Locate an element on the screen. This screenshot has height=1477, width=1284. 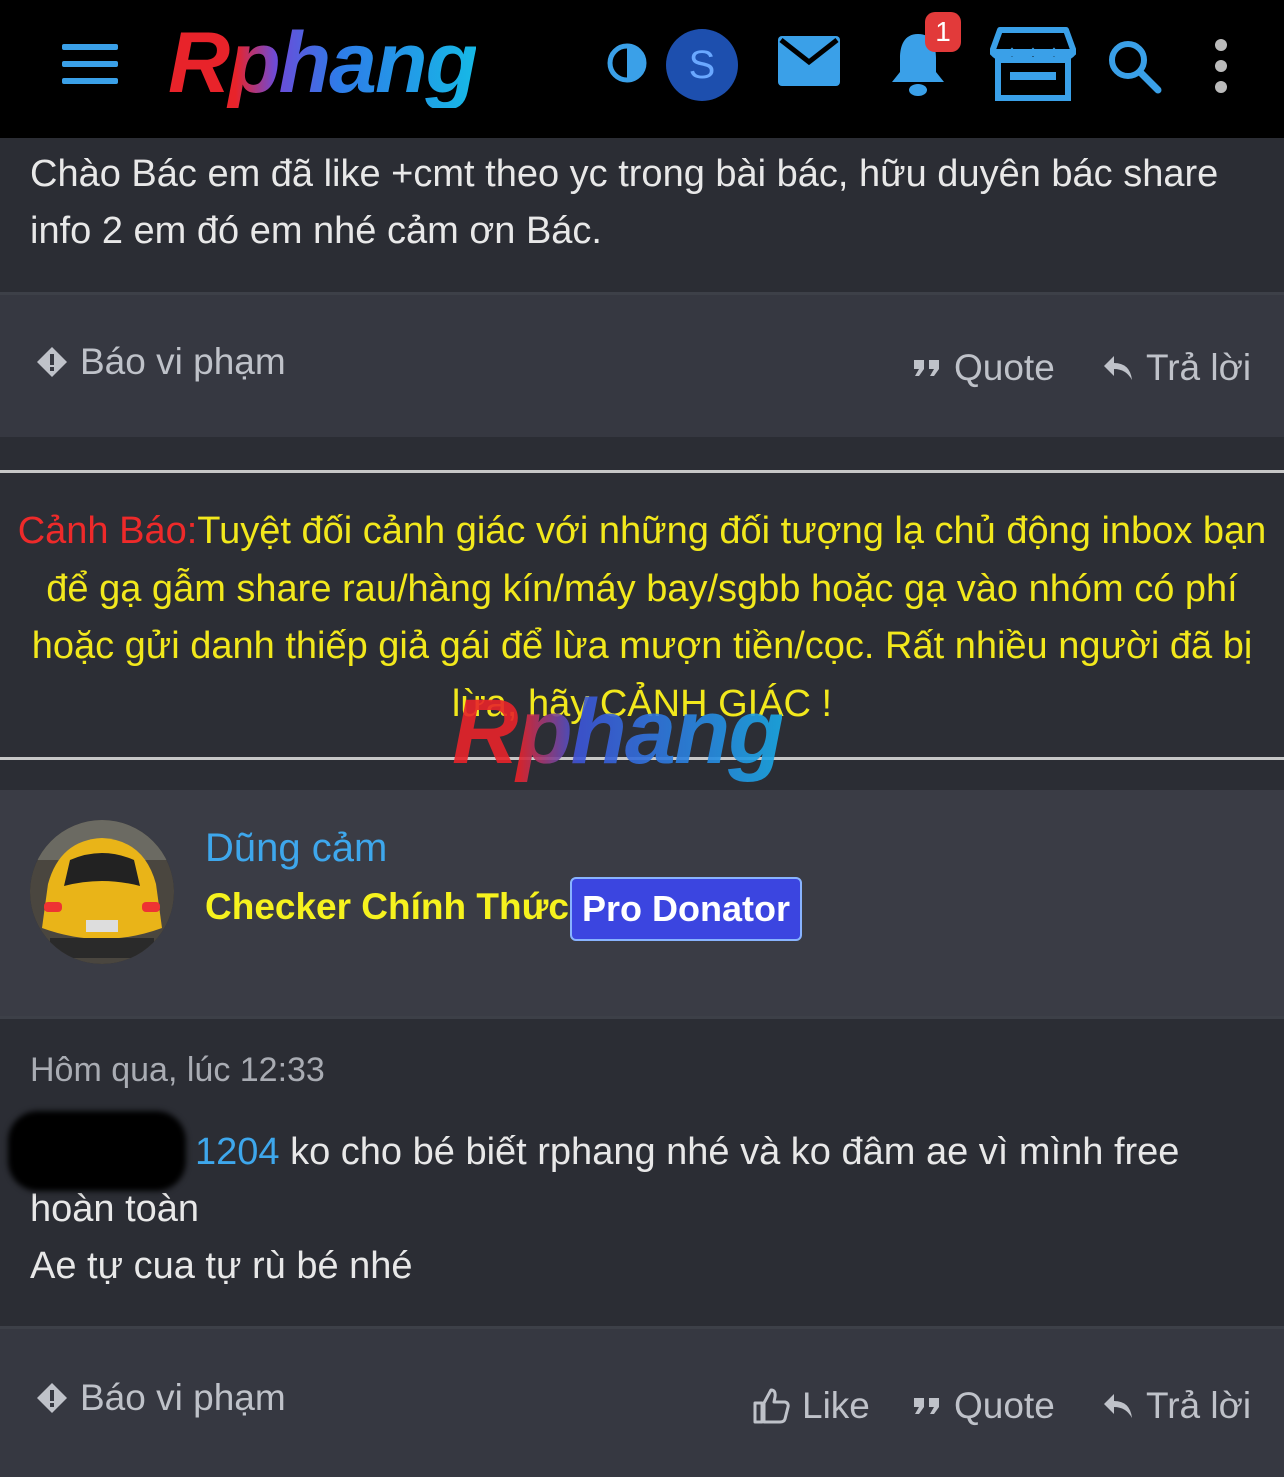
like-label: Like is located at coordinates (836, 1405).